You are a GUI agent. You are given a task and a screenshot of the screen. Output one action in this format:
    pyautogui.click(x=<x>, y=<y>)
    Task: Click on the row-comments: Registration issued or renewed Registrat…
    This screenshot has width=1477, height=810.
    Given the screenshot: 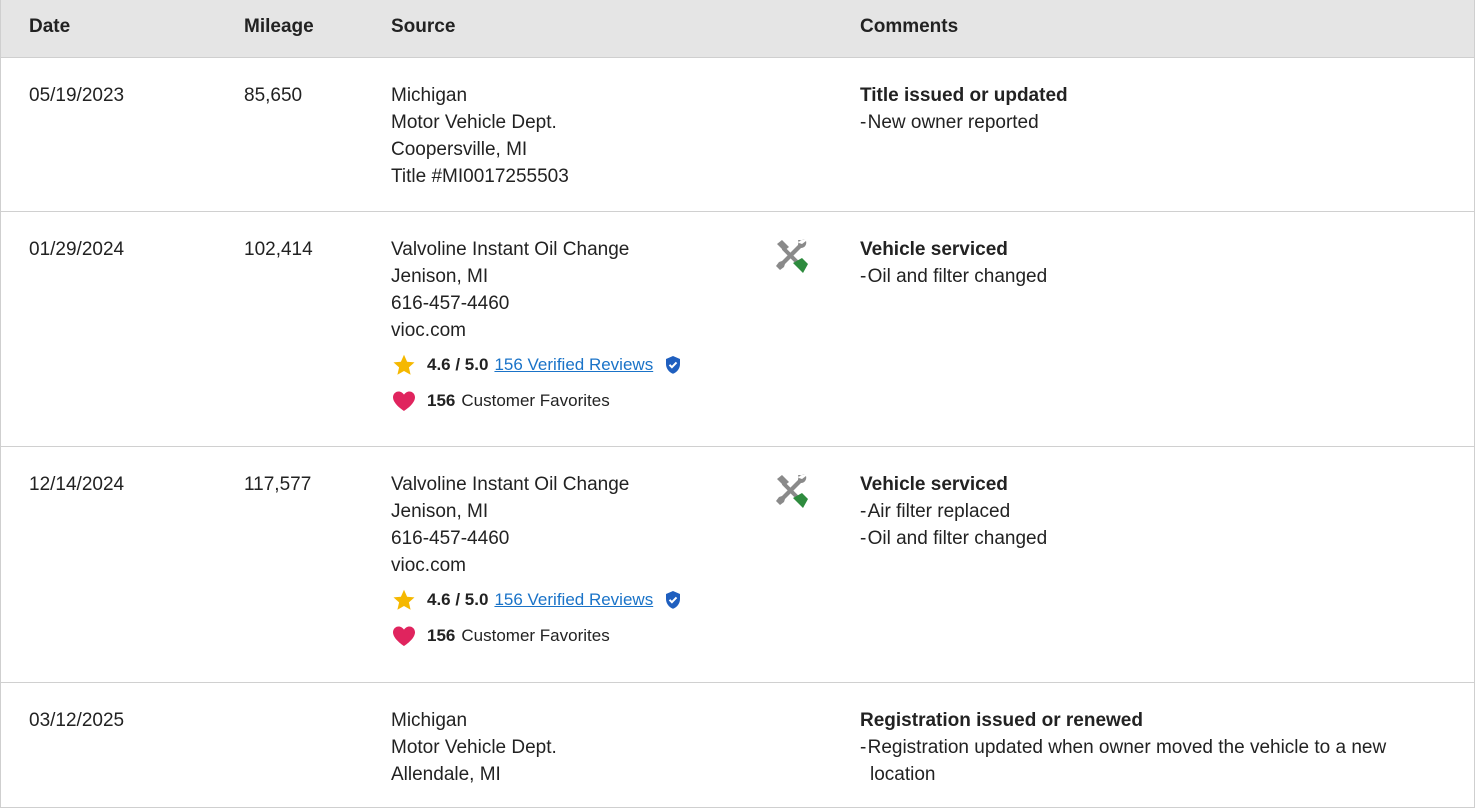 What is the action you would take?
    pyautogui.click(x=1155, y=747)
    